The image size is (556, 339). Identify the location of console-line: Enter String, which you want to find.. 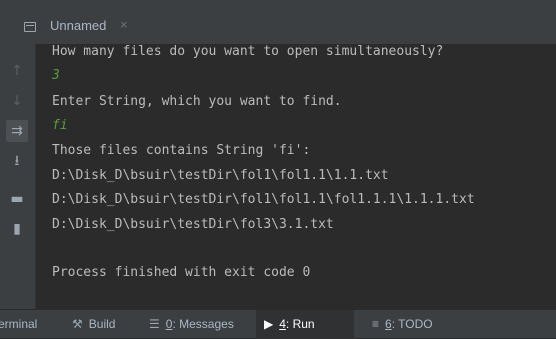
(197, 101).